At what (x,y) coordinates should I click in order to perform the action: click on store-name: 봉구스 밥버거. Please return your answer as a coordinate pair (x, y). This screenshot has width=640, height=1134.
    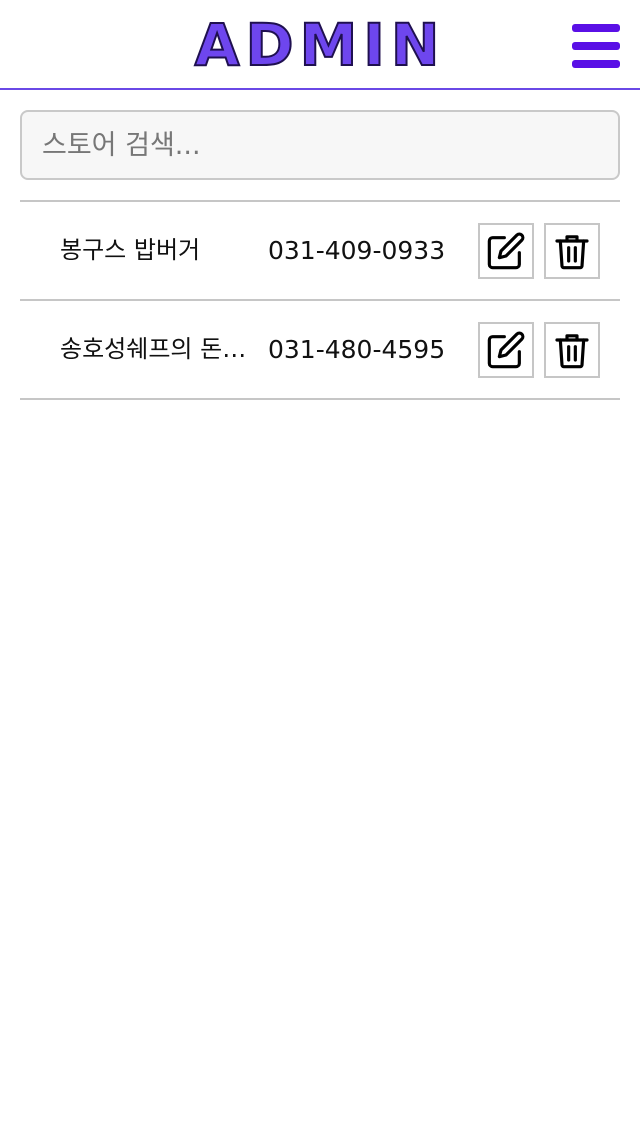
    Looking at the image, I should click on (130, 250).